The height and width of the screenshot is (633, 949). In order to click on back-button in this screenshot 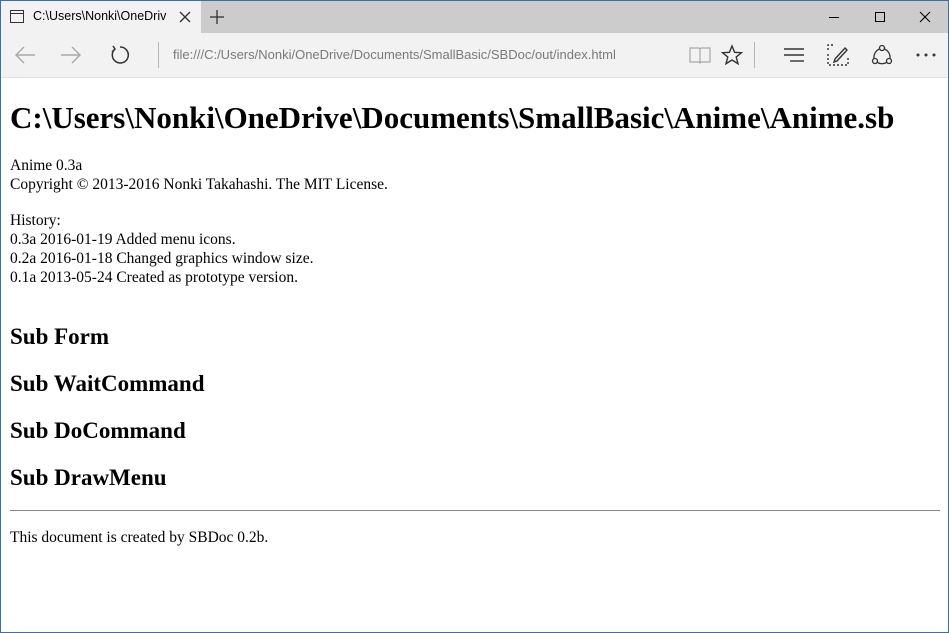, I will do `click(25, 55)`.